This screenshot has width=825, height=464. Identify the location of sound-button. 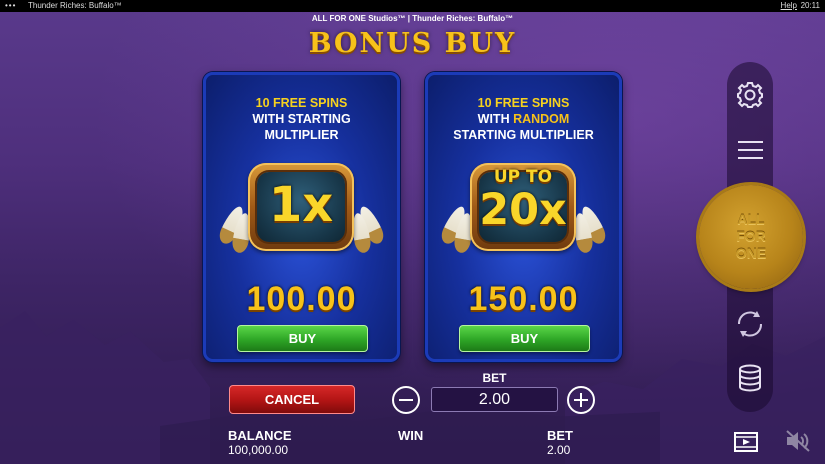
(798, 441).